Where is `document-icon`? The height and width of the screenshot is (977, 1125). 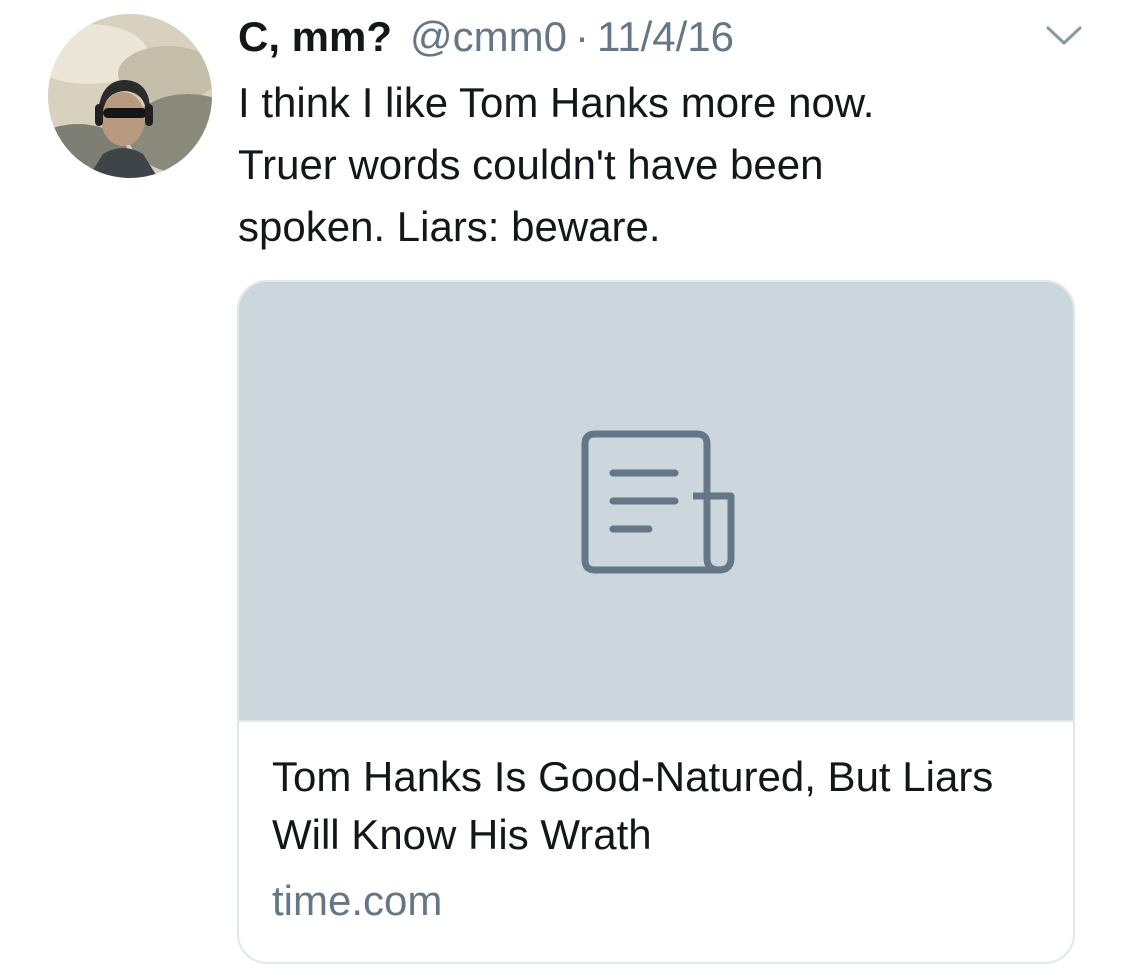
document-icon is located at coordinates (658, 502).